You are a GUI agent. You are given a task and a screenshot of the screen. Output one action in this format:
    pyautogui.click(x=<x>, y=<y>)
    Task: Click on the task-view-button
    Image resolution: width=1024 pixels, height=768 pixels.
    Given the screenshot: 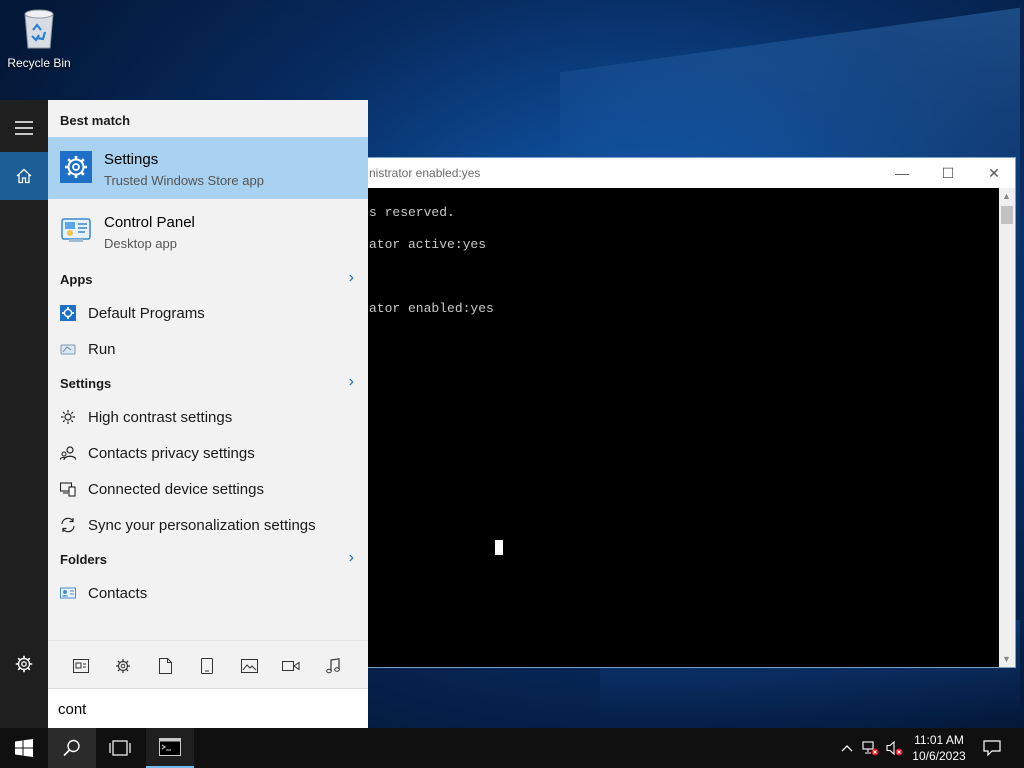 What is the action you would take?
    pyautogui.click(x=120, y=748)
    